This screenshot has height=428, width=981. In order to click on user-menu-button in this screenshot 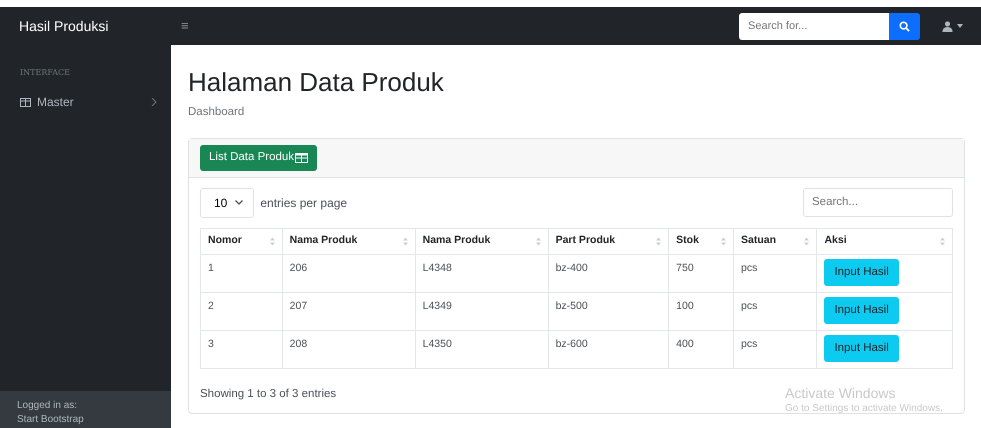, I will do `click(952, 26)`.